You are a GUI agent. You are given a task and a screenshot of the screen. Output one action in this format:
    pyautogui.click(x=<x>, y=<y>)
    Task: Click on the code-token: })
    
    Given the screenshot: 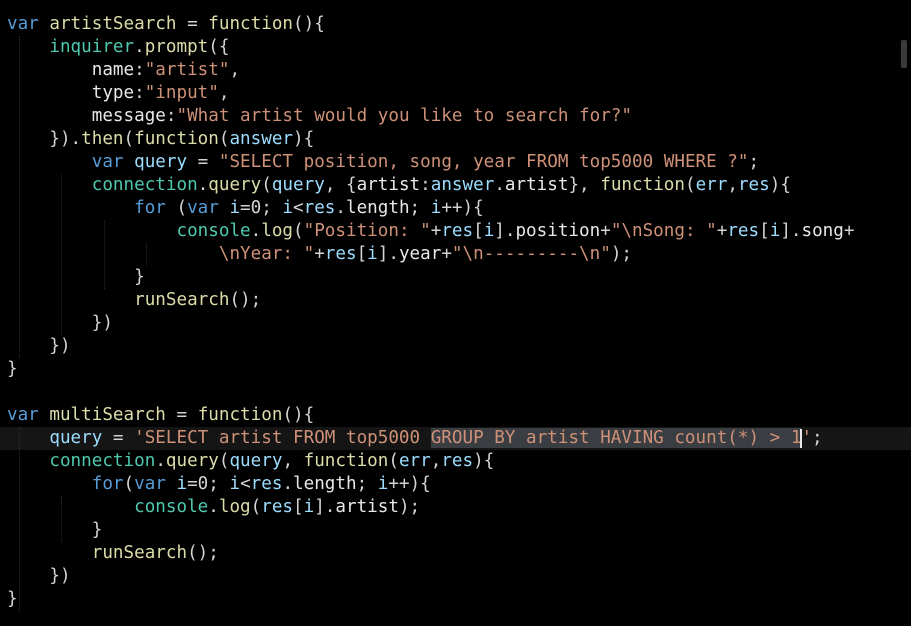 What is the action you would take?
    pyautogui.click(x=60, y=576)
    